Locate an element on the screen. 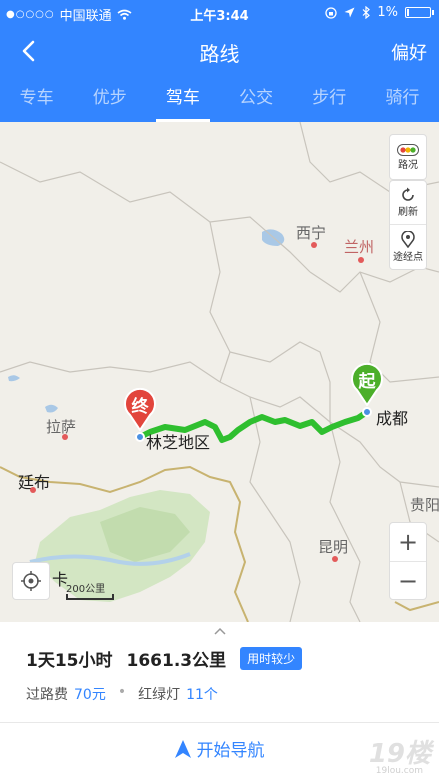 The width and height of the screenshot is (439, 780). tab-transit: 公交 is located at coordinates (256, 99).